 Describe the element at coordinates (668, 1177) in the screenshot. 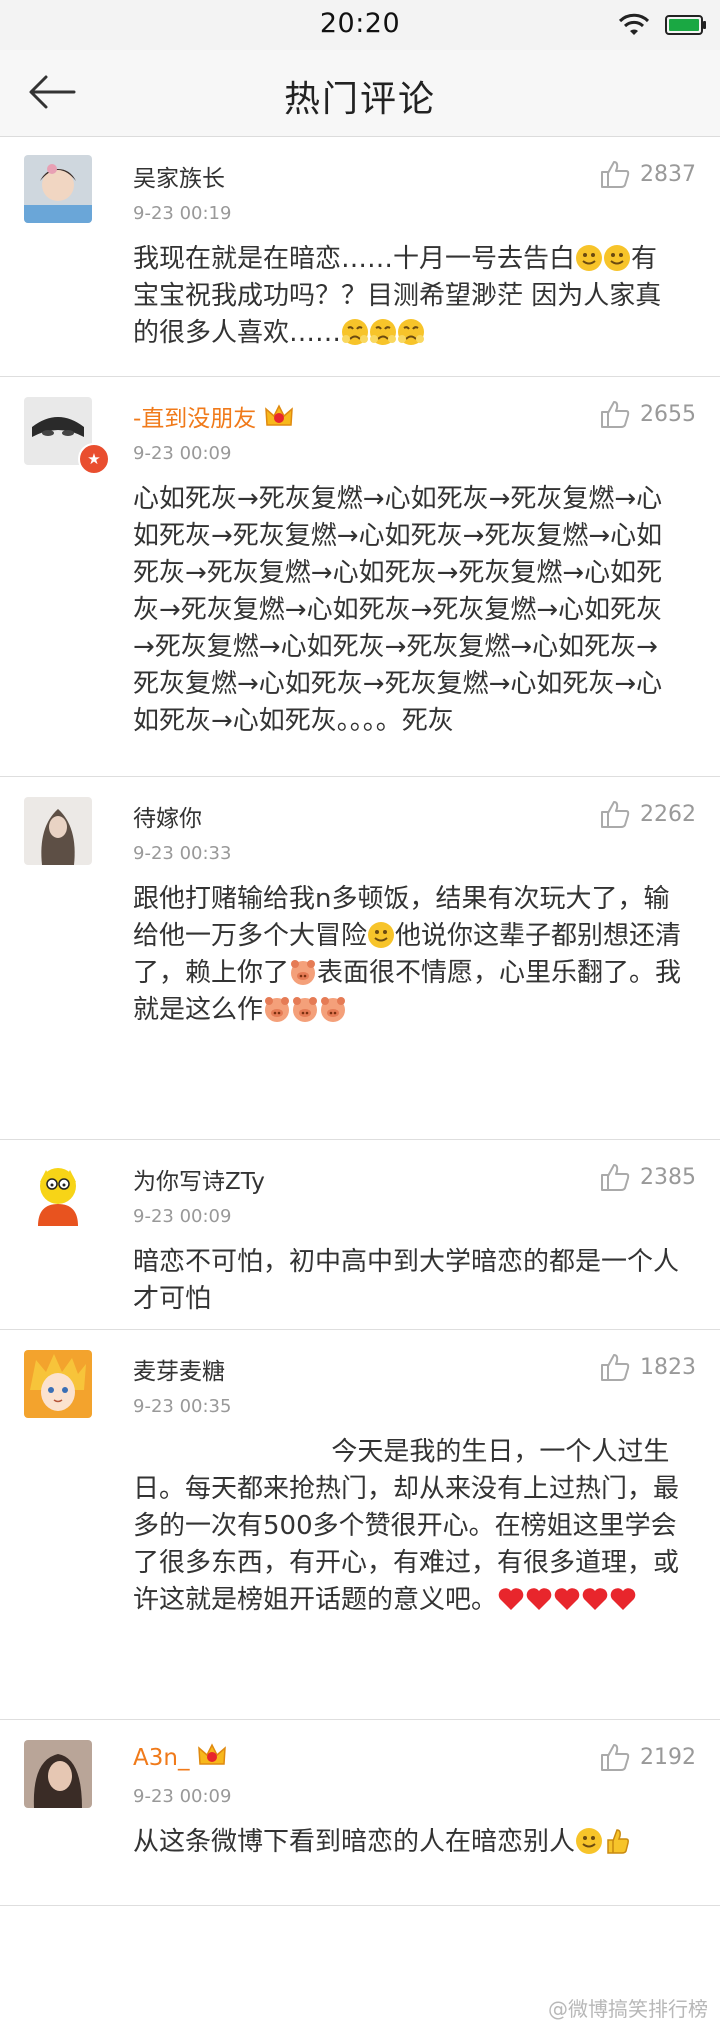

I see `like-count: 2385` at that location.